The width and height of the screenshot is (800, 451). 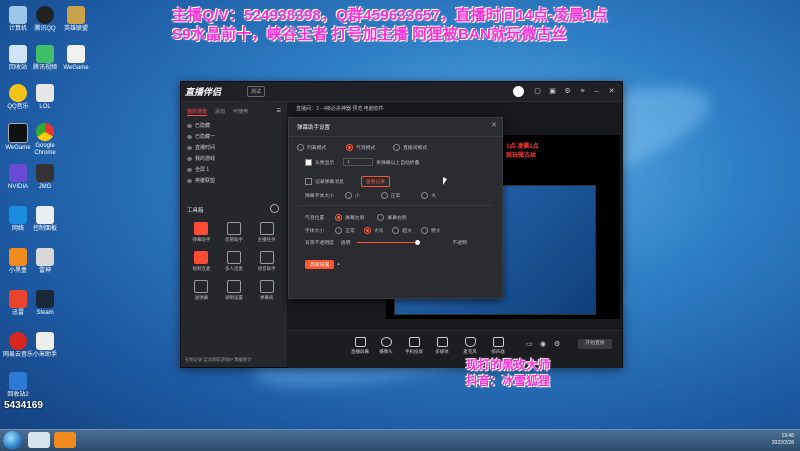 What do you see at coordinates (279, 112) in the screenshot?
I see `add-scene-icon: ☰` at bounding box center [279, 112].